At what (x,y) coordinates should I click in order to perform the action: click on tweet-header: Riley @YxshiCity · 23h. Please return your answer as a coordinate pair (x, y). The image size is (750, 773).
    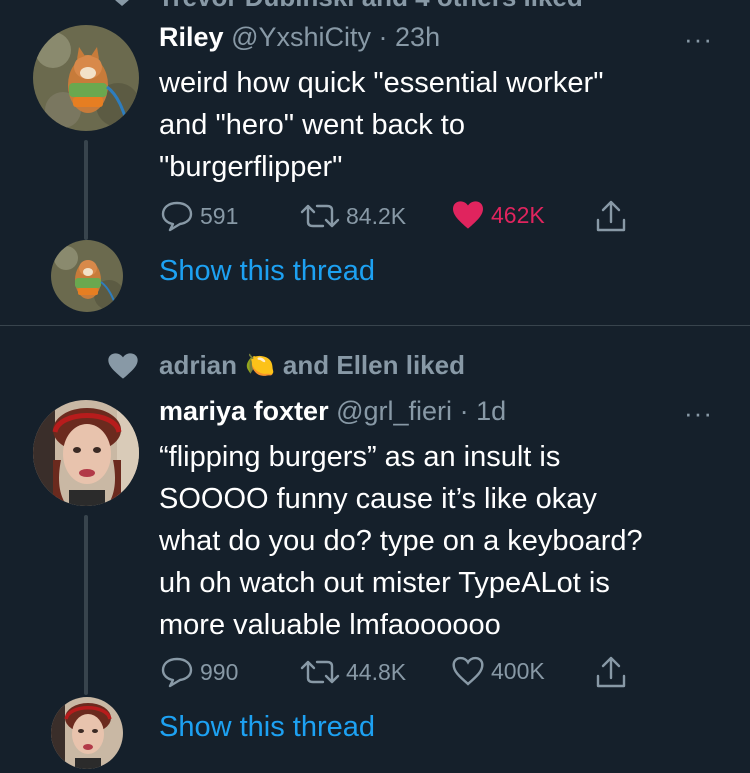
    Looking at the image, I should click on (299, 37).